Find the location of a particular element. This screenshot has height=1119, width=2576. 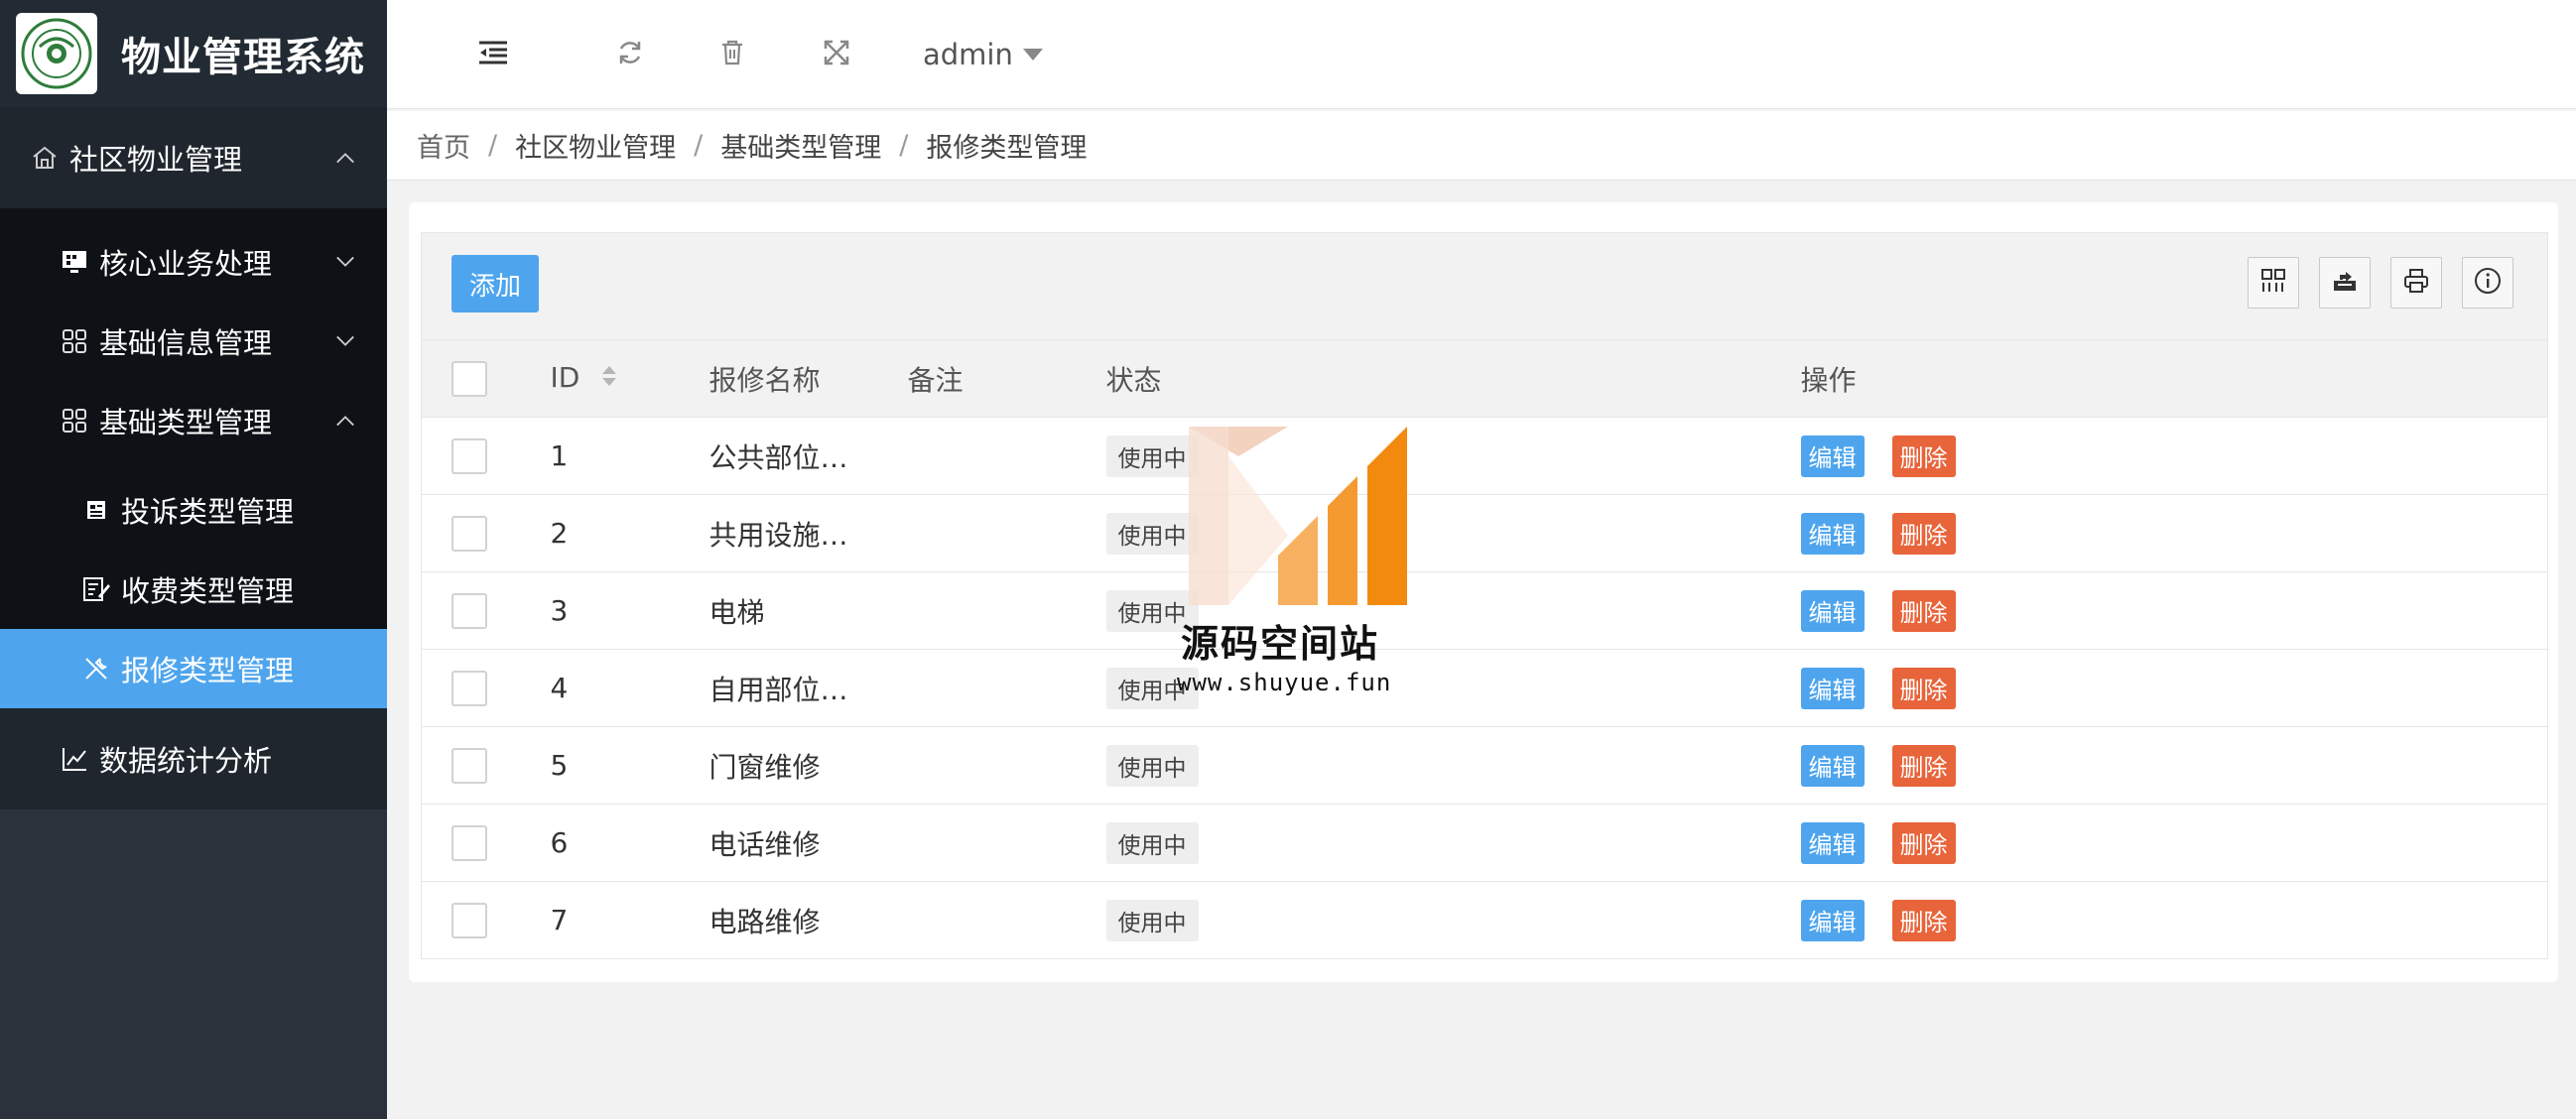

refresh-icon is located at coordinates (630, 55).